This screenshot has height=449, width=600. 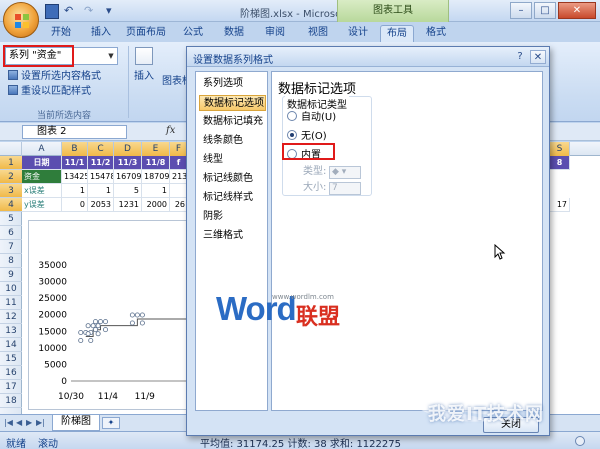 What do you see at coordinates (75, 163) in the screenshot?
I see `cell-row1-1: 11/1` at bounding box center [75, 163].